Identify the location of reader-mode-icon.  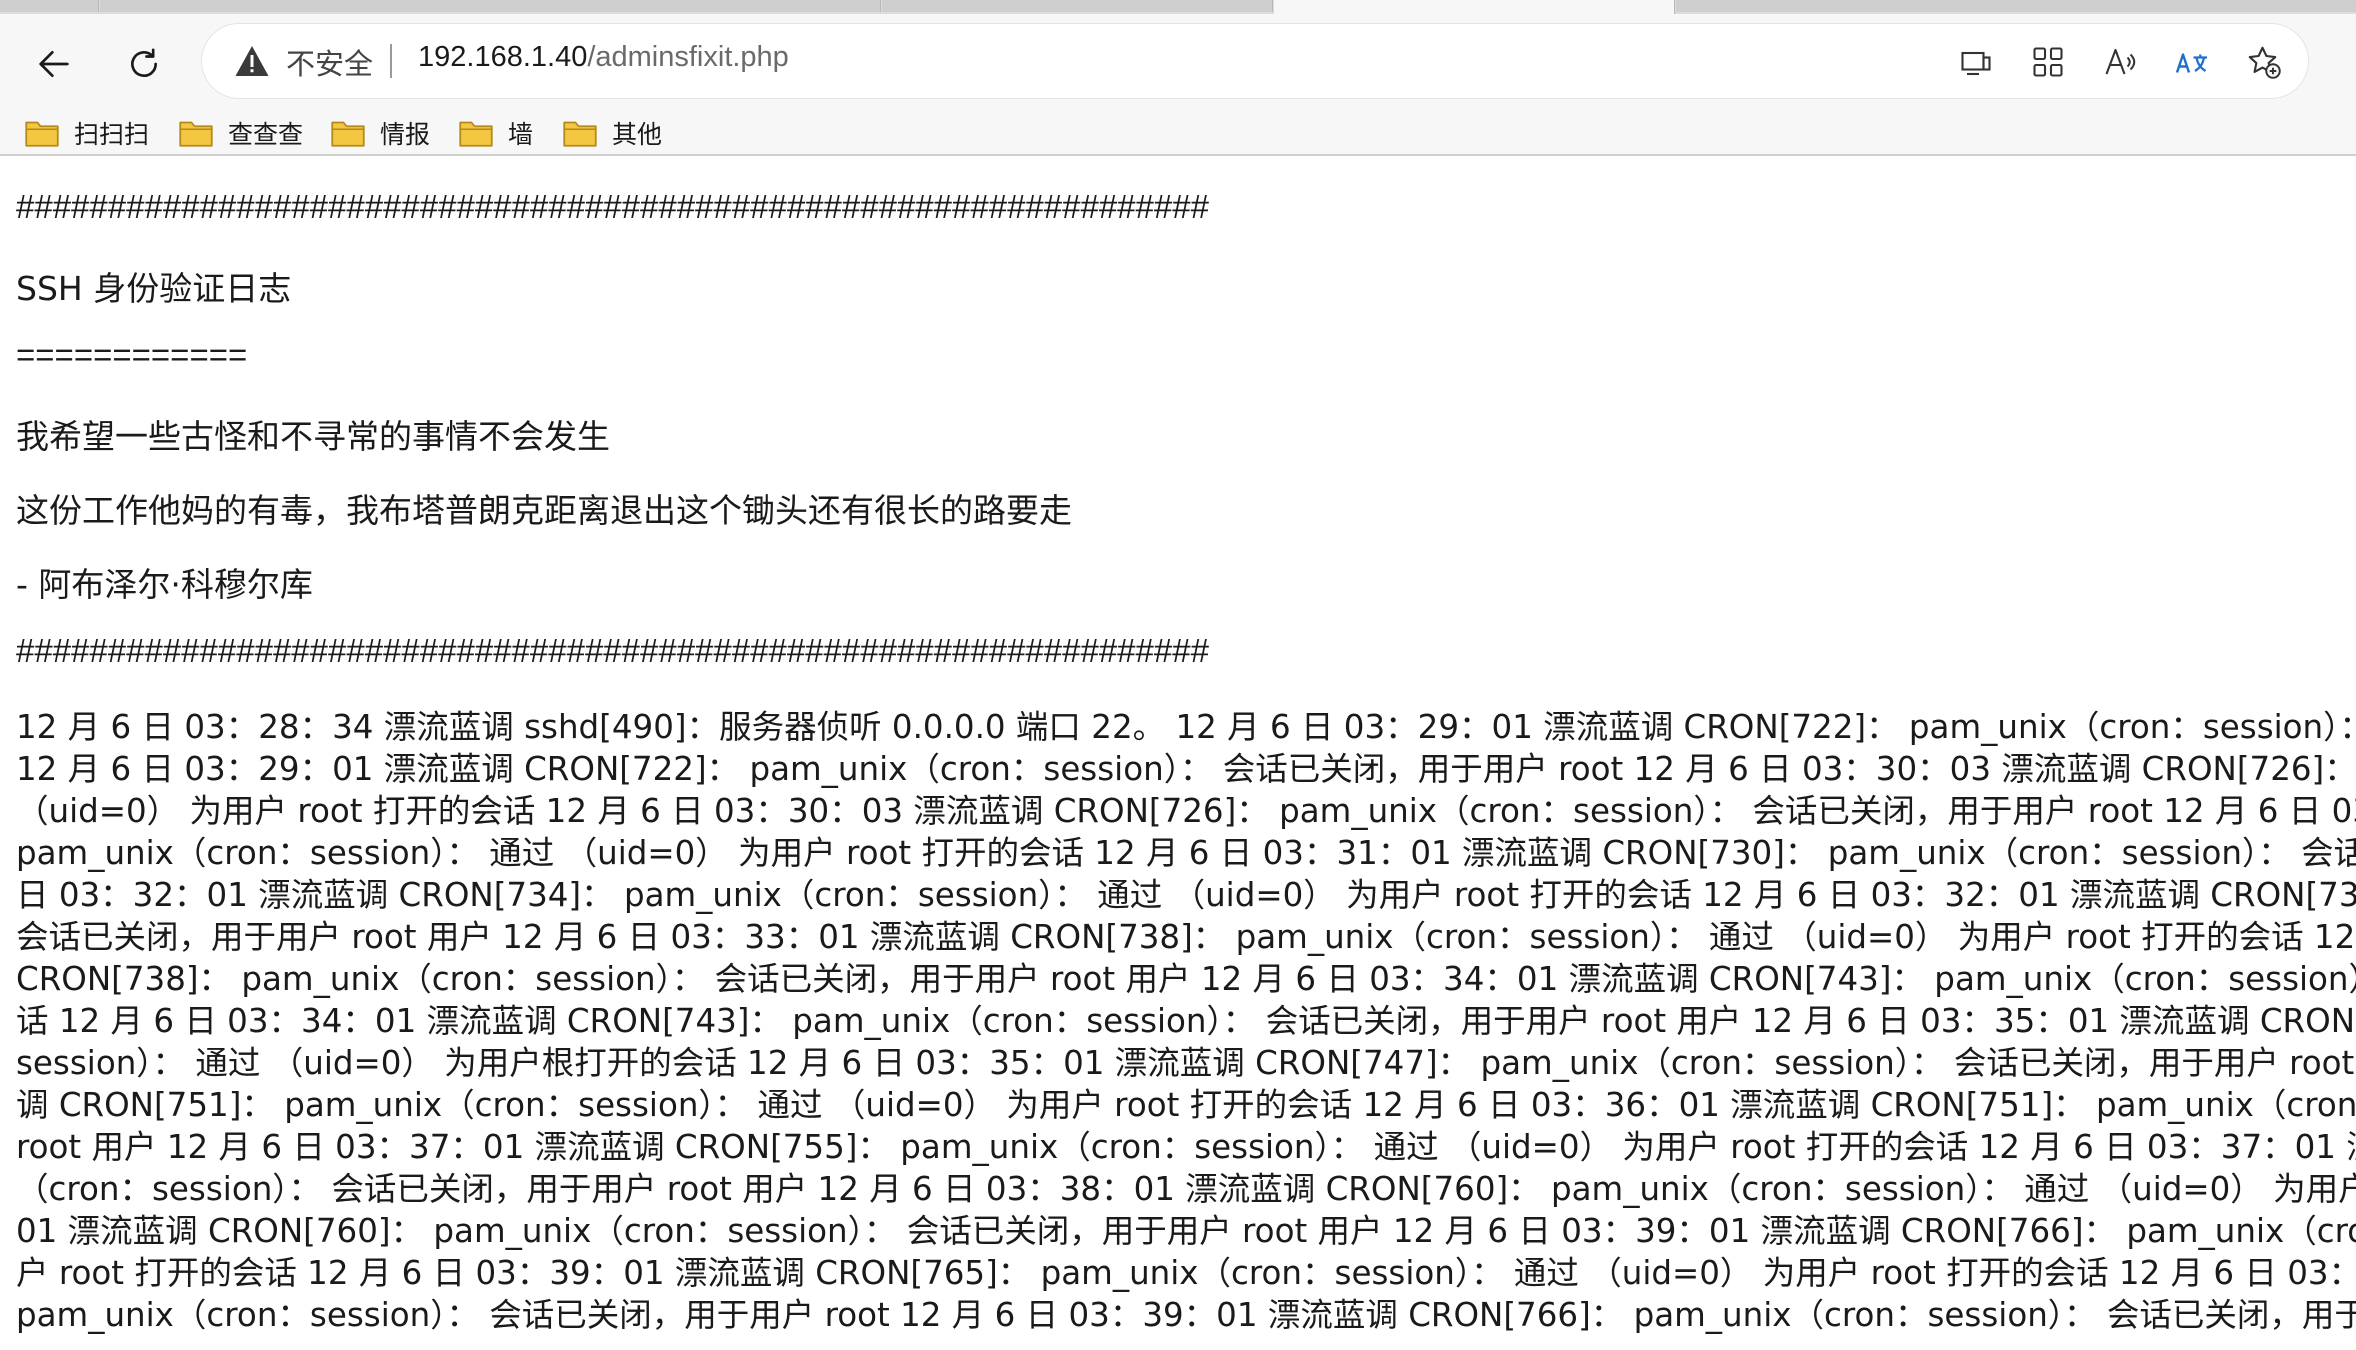
(1976, 63).